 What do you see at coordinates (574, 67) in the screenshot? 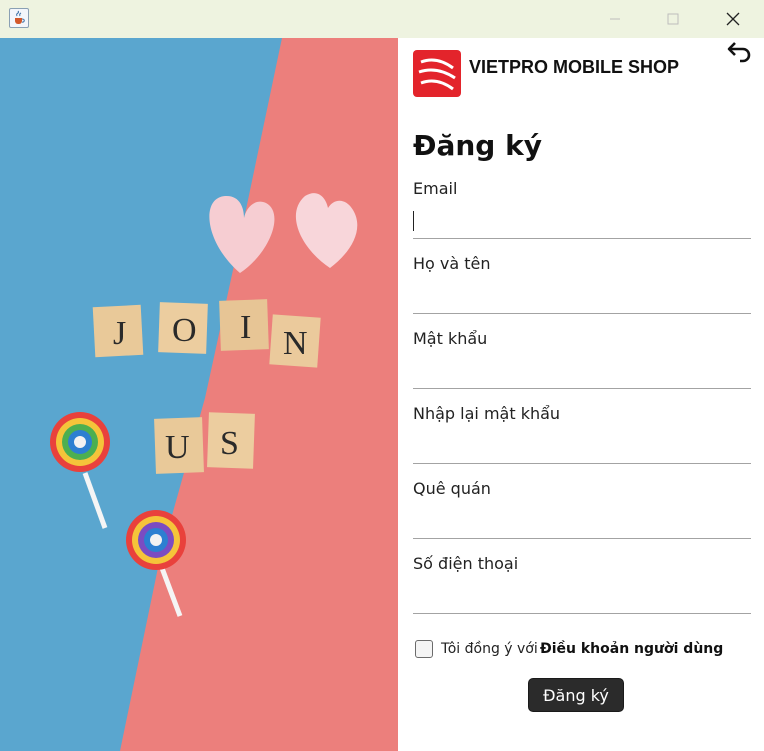
I see `shop-name: VIETPRO MOBILE SHOP` at bounding box center [574, 67].